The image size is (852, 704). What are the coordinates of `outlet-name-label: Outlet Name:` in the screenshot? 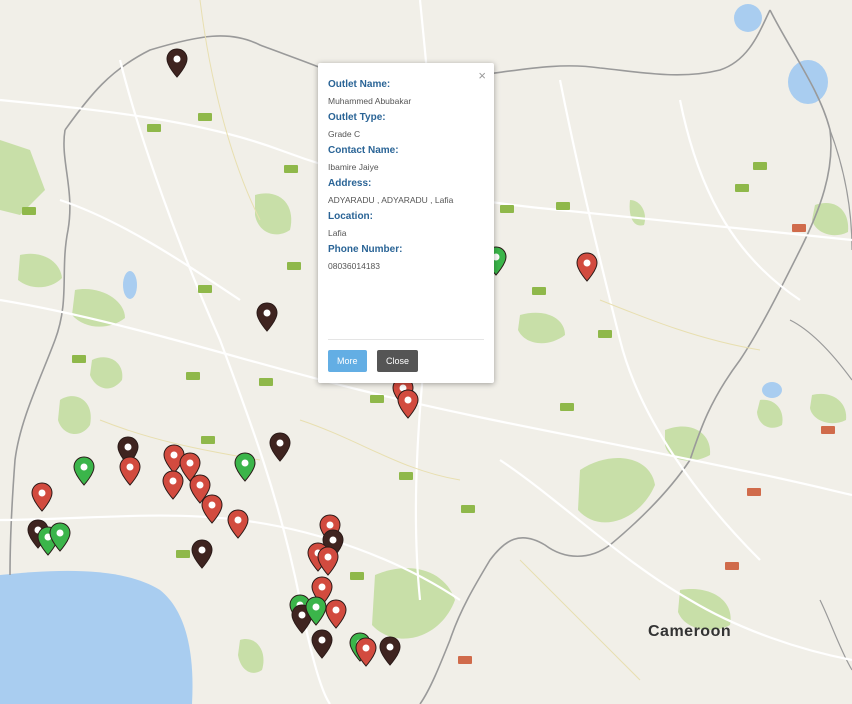 It's located at (359, 84).